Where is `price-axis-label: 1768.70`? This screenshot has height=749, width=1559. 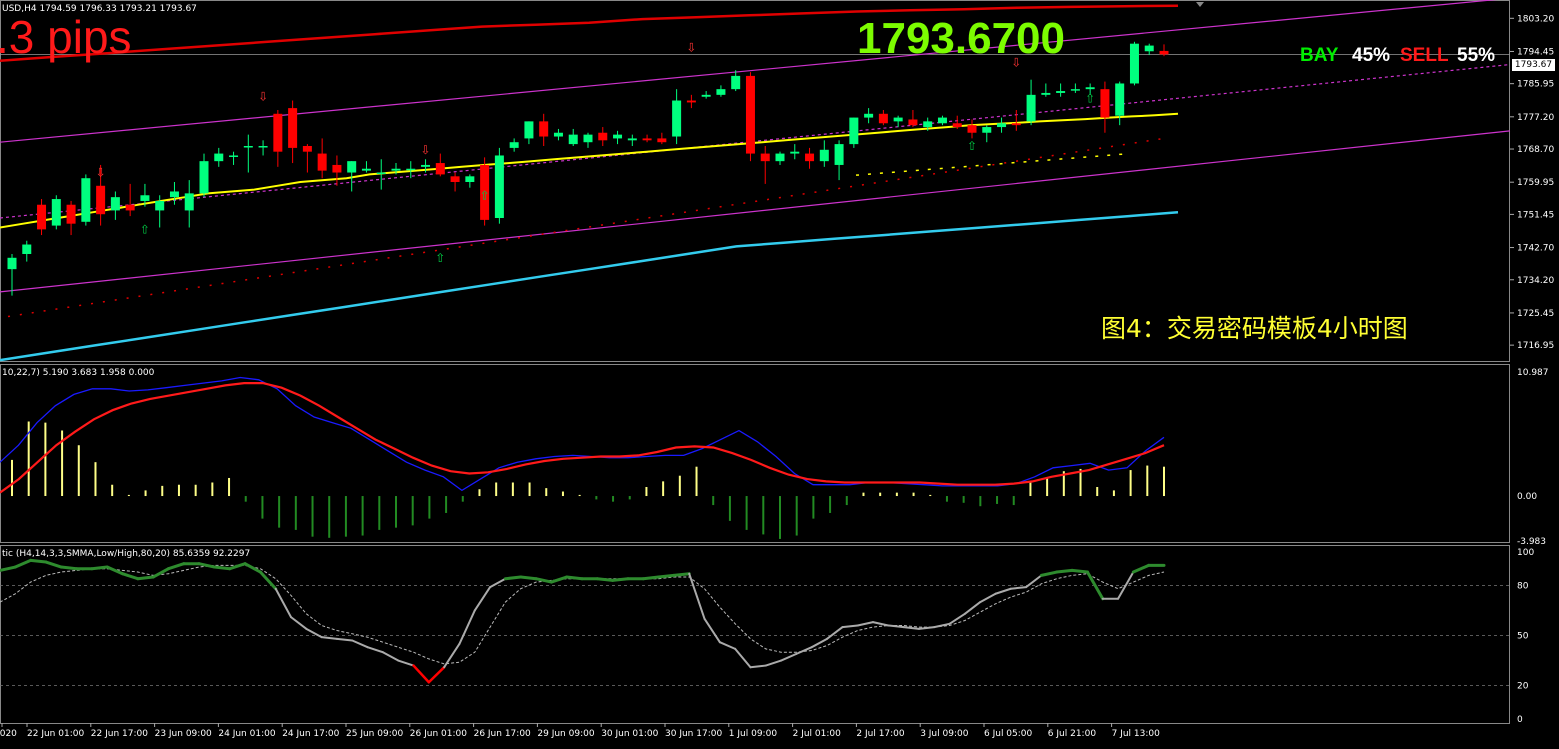
price-axis-label: 1768.70 is located at coordinates (1535, 150).